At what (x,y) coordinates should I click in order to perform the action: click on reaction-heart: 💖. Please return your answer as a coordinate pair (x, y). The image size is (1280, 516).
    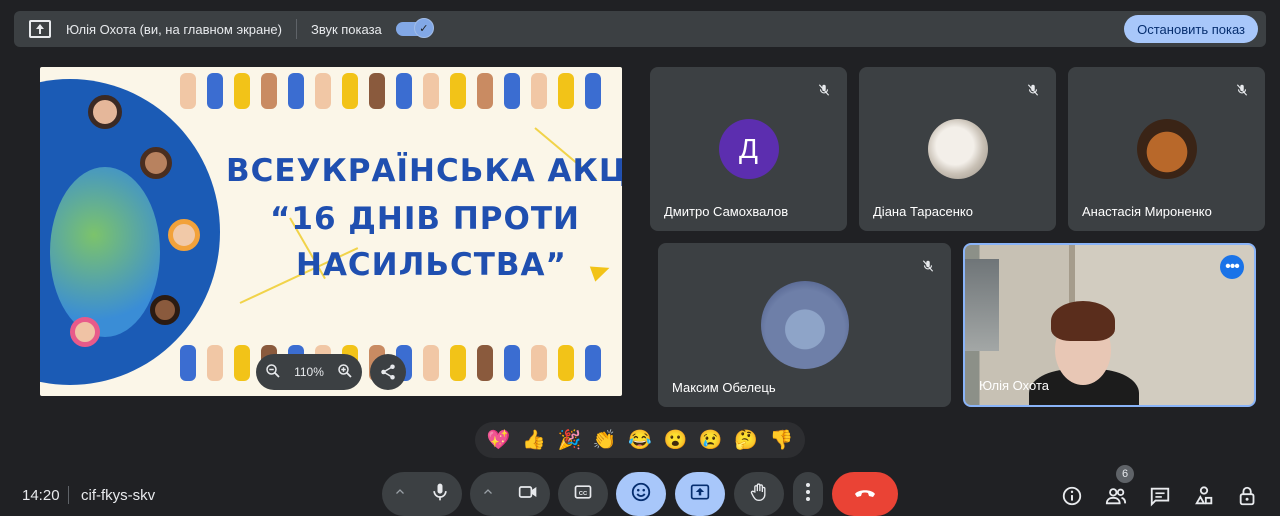
    Looking at the image, I should click on (499, 440).